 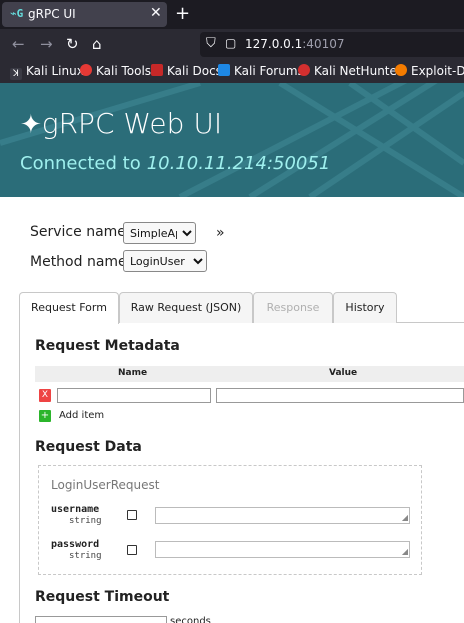 What do you see at coordinates (18, 44) in the screenshot?
I see `back-arrow-icon: ←` at bounding box center [18, 44].